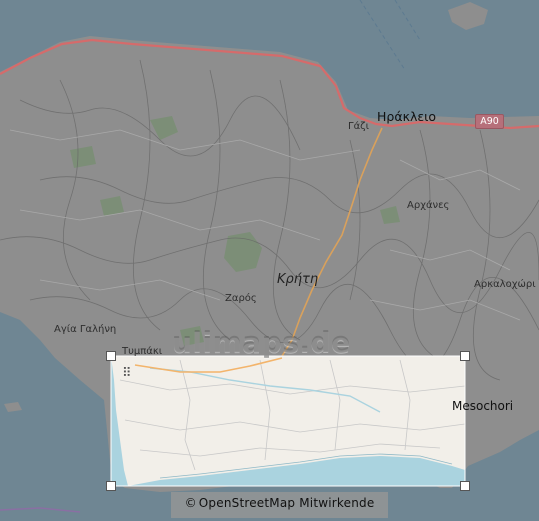 Image resolution: width=539 pixels, height=521 pixels. I want to click on road-shield-a90: A90, so click(489, 121).